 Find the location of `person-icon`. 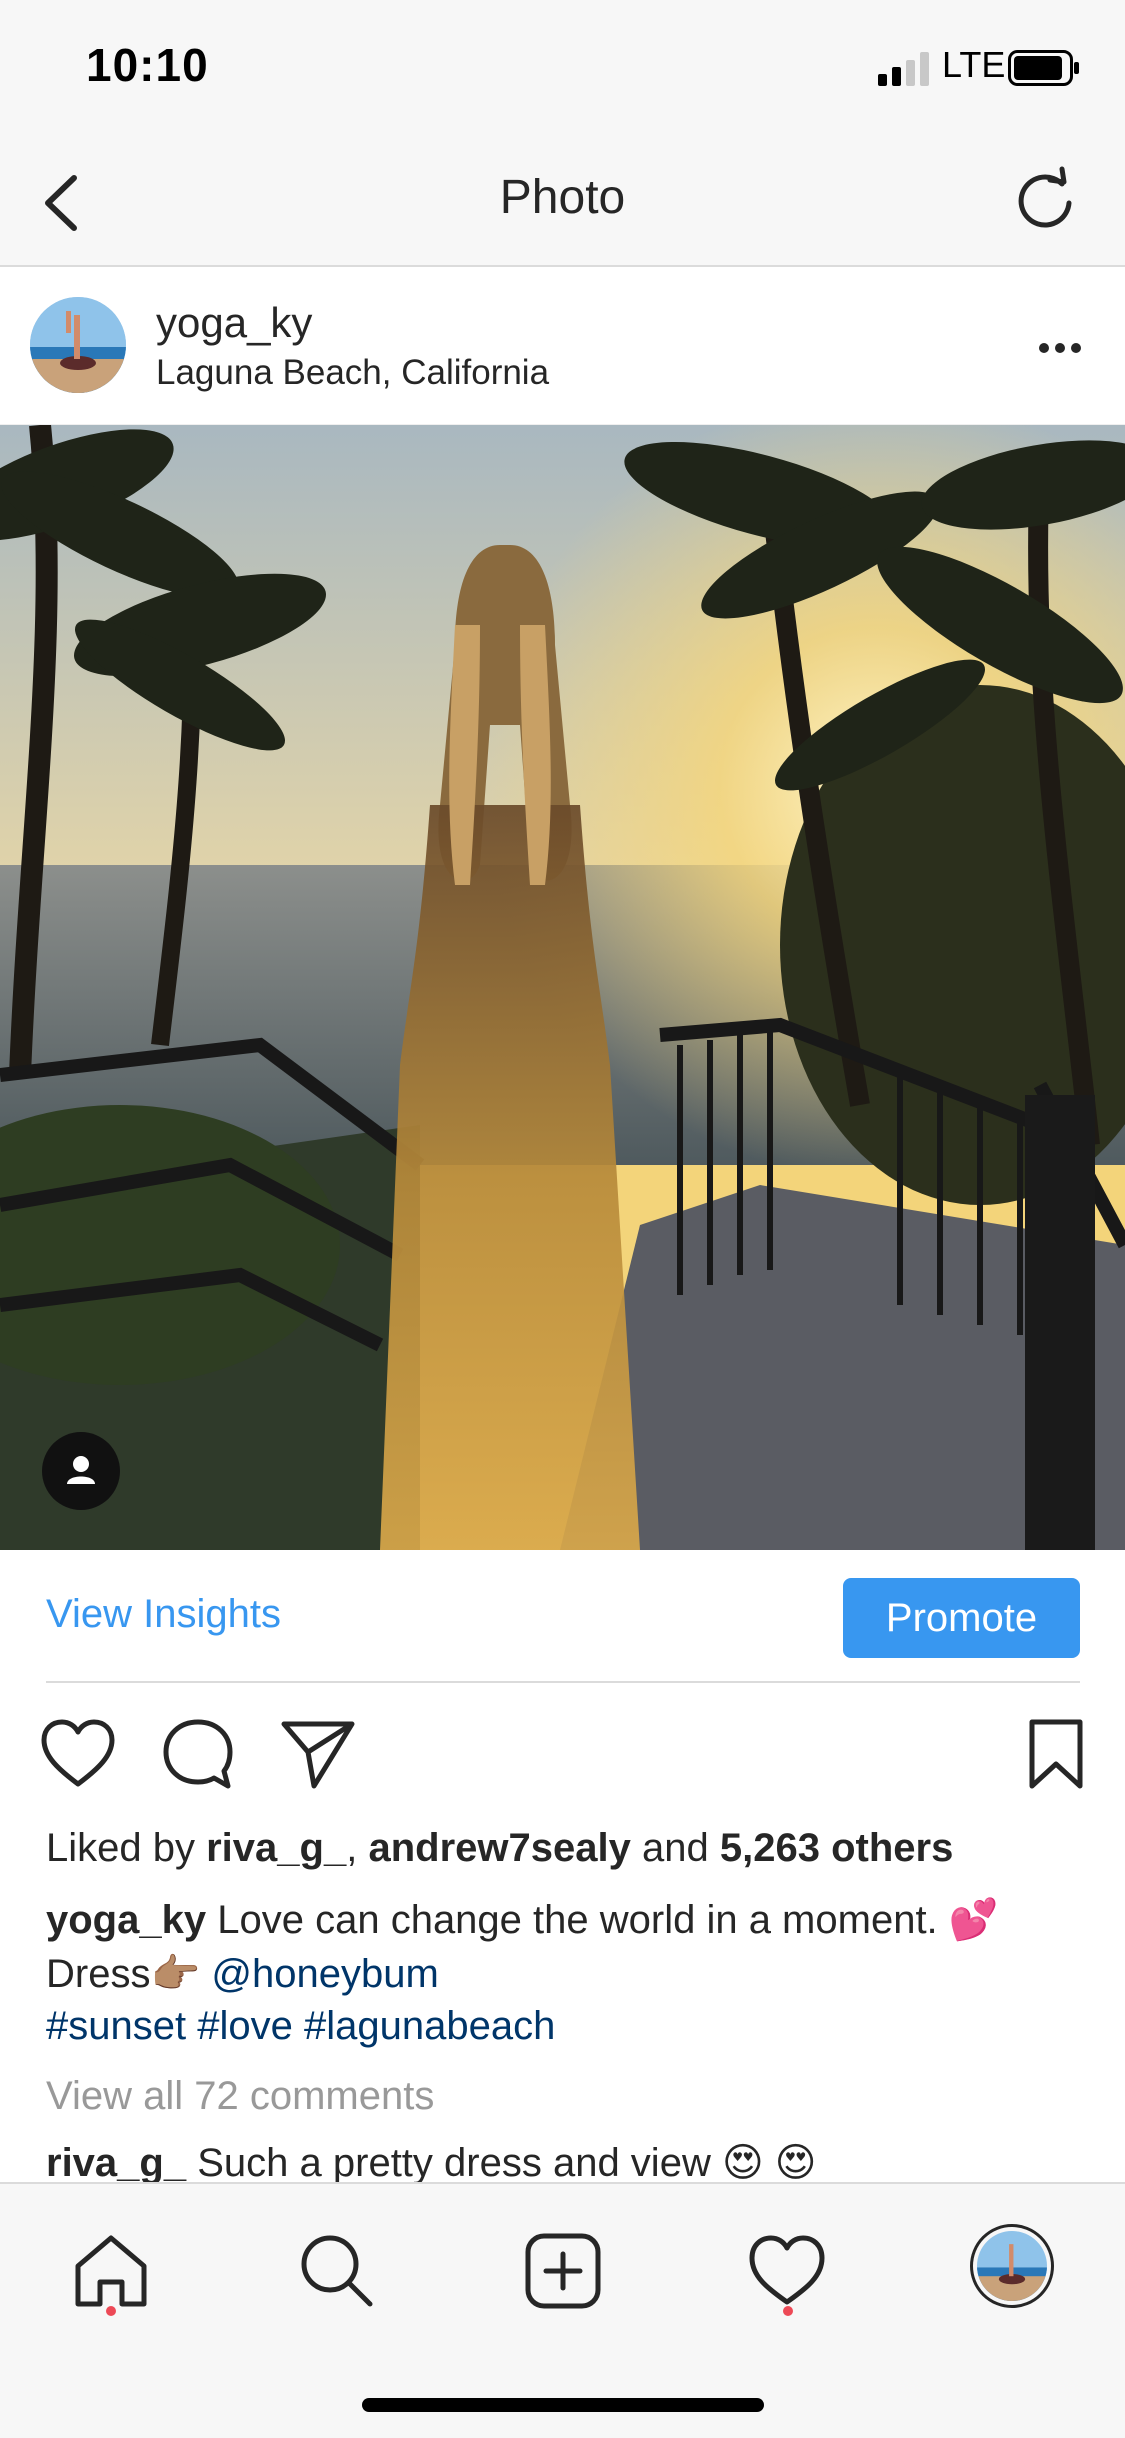

person-icon is located at coordinates (81, 1470).